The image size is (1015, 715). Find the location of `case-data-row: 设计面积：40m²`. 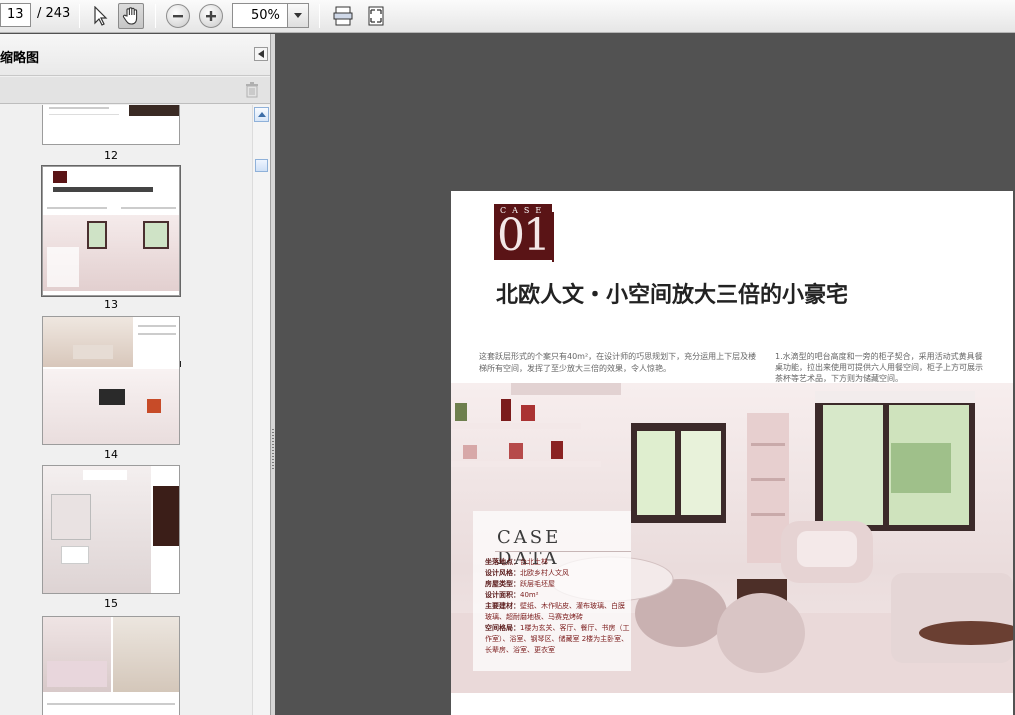

case-data-row: 设计面积：40m² is located at coordinates (512, 595).